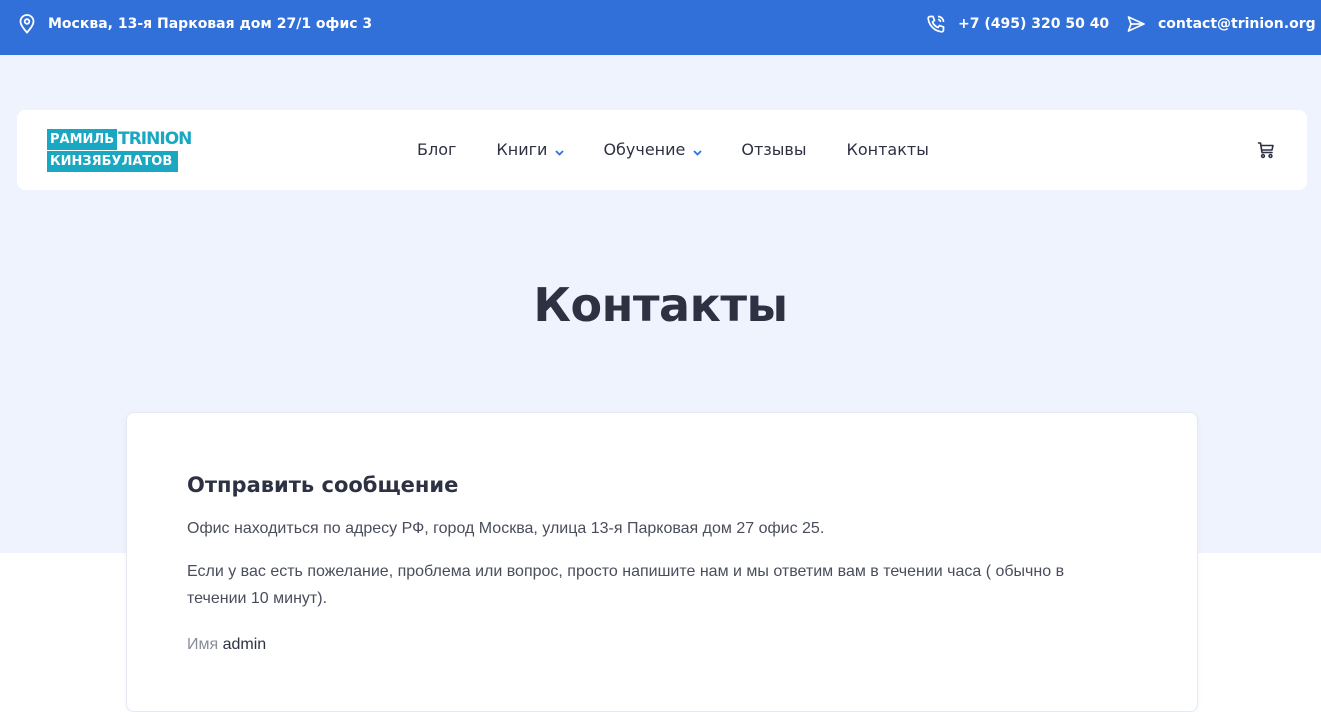 The height and width of the screenshot is (712, 1321). I want to click on nav-menu: Блог Книги Обучение Отзывы Контакты, so click(673, 149).